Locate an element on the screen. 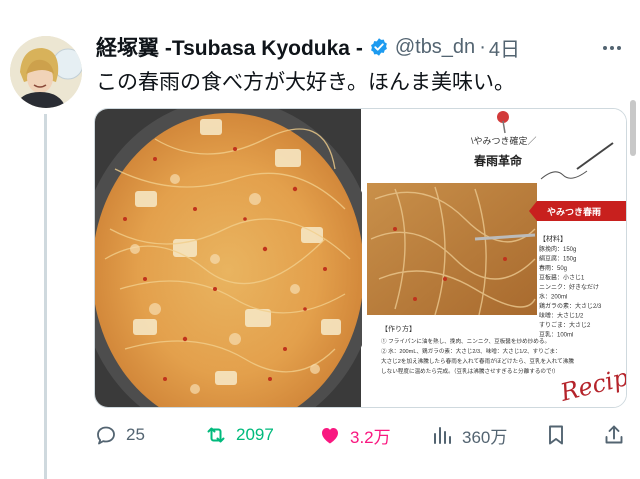  scrollbar-thumb is located at coordinates (633, 128).